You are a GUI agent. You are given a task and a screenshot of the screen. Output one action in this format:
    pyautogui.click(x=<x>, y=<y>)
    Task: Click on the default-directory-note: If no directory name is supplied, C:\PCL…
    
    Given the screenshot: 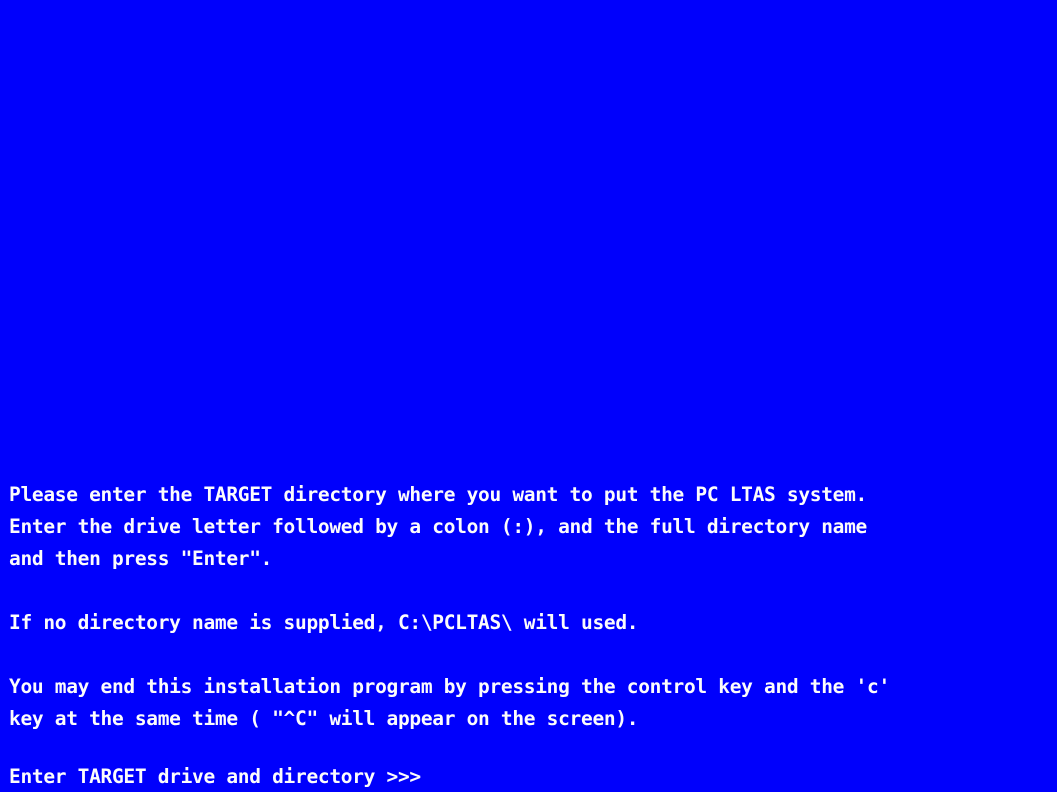 What is the action you would take?
    pyautogui.click(x=324, y=622)
    